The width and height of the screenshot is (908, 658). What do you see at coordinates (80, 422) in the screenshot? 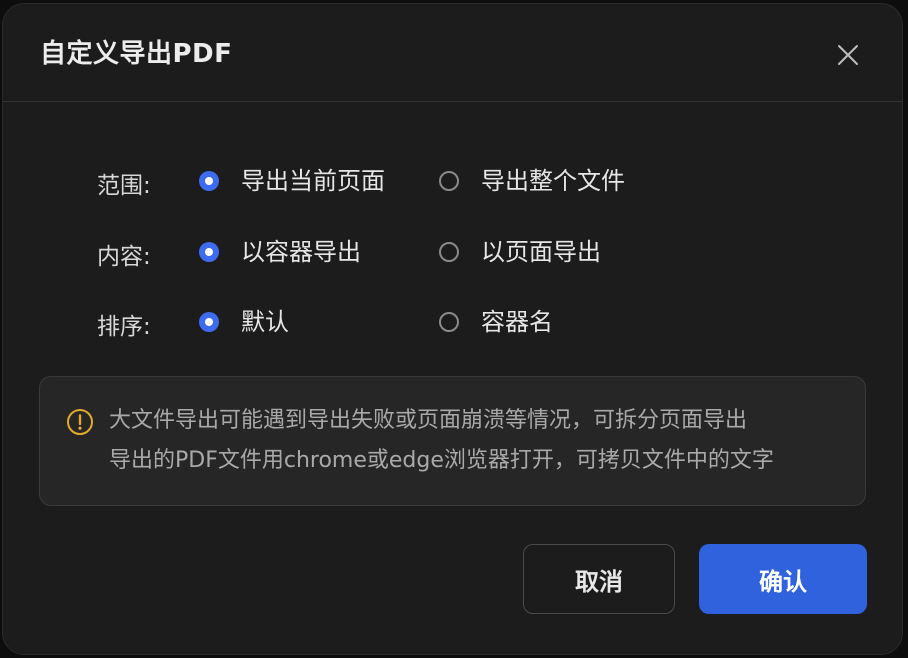
I see `warning-icon` at bounding box center [80, 422].